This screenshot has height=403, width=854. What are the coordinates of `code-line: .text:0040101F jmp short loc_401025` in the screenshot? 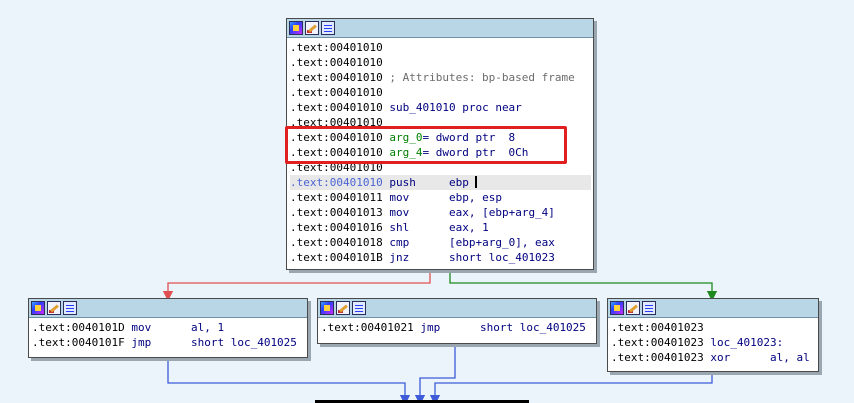 It's located at (168, 342).